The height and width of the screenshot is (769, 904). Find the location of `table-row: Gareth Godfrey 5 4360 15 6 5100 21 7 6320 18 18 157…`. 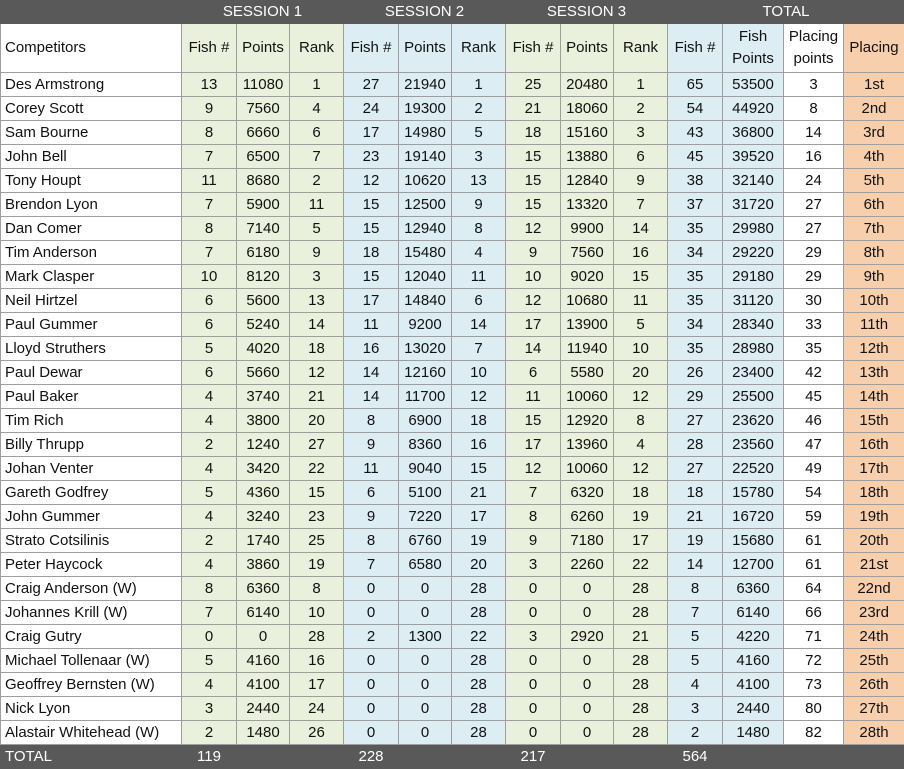

table-row: Gareth Godfrey 5 4360 15 6 5100 21 7 6320 18 18 157… is located at coordinates (452, 492).